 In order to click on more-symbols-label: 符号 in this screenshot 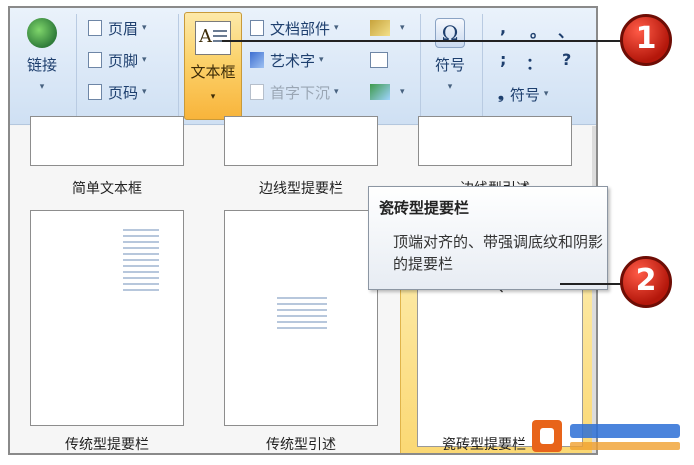, I will do `click(524, 94)`.